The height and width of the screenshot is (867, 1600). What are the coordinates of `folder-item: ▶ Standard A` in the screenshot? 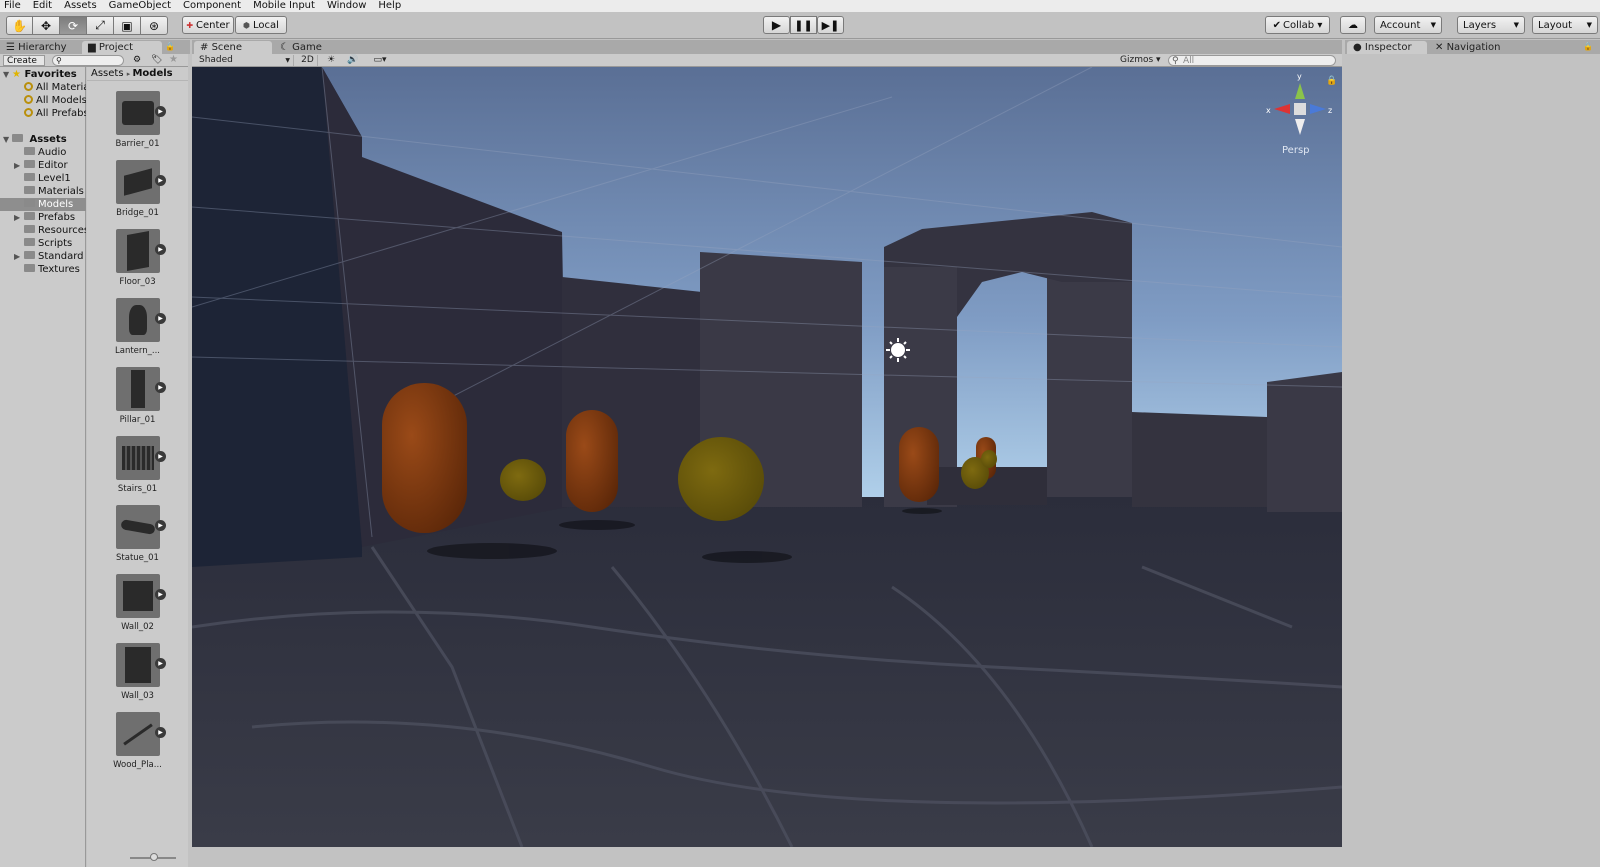 It's located at (43, 256).